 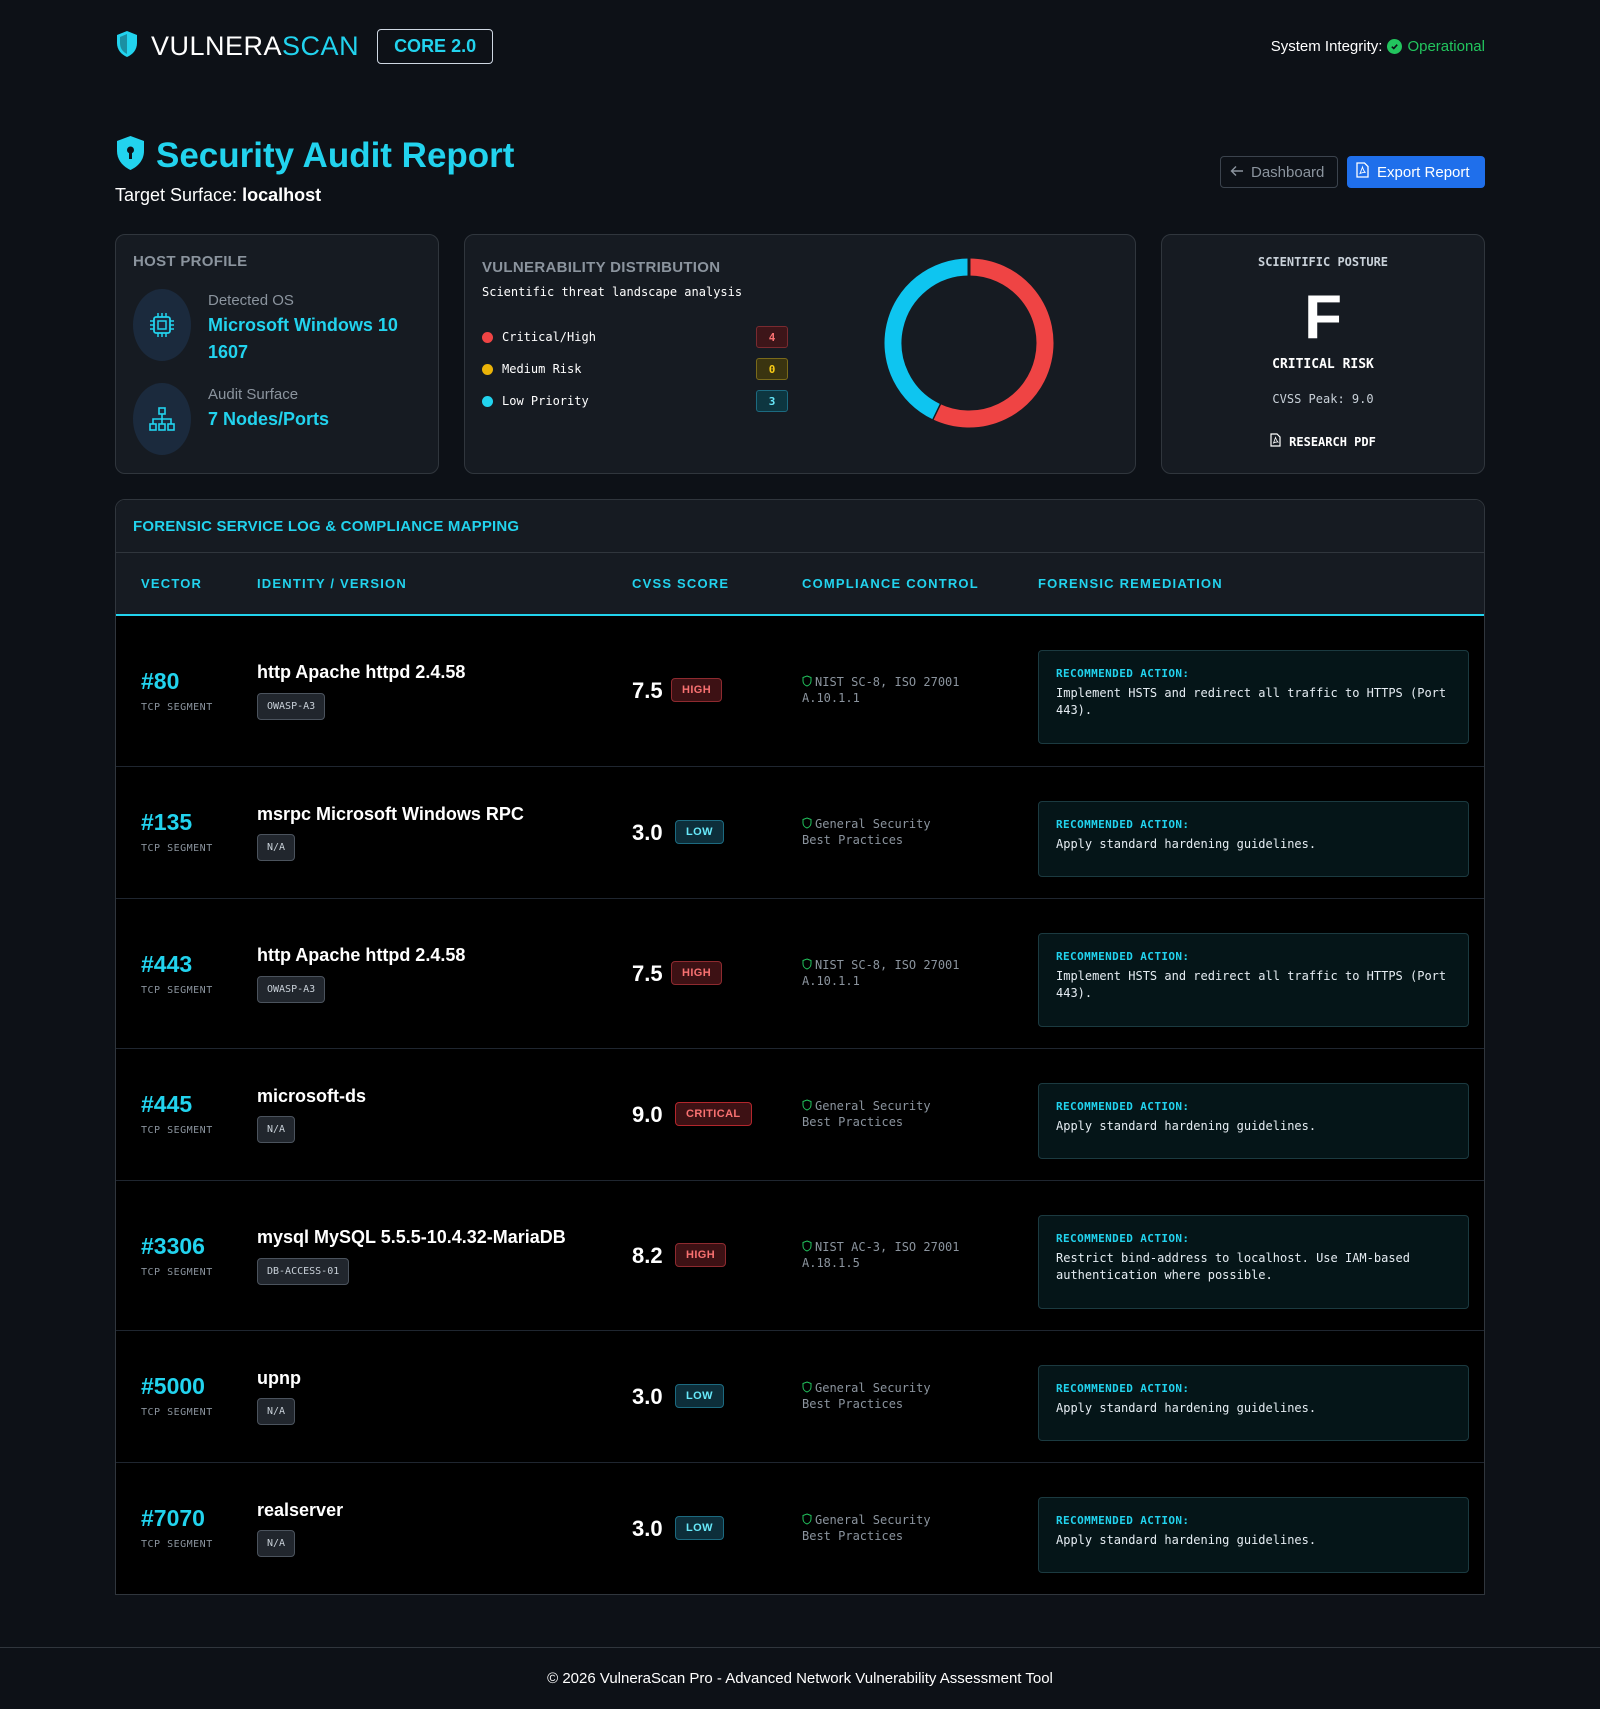 I want to click on audit-surface-label: Audit Surface, so click(x=253, y=394).